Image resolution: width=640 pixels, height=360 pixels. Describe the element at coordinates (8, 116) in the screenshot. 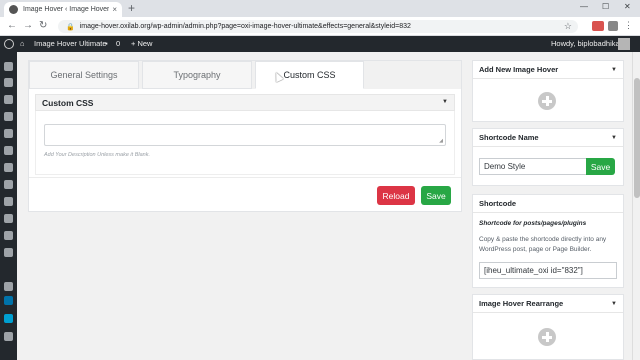

I see `pages-icon` at that location.